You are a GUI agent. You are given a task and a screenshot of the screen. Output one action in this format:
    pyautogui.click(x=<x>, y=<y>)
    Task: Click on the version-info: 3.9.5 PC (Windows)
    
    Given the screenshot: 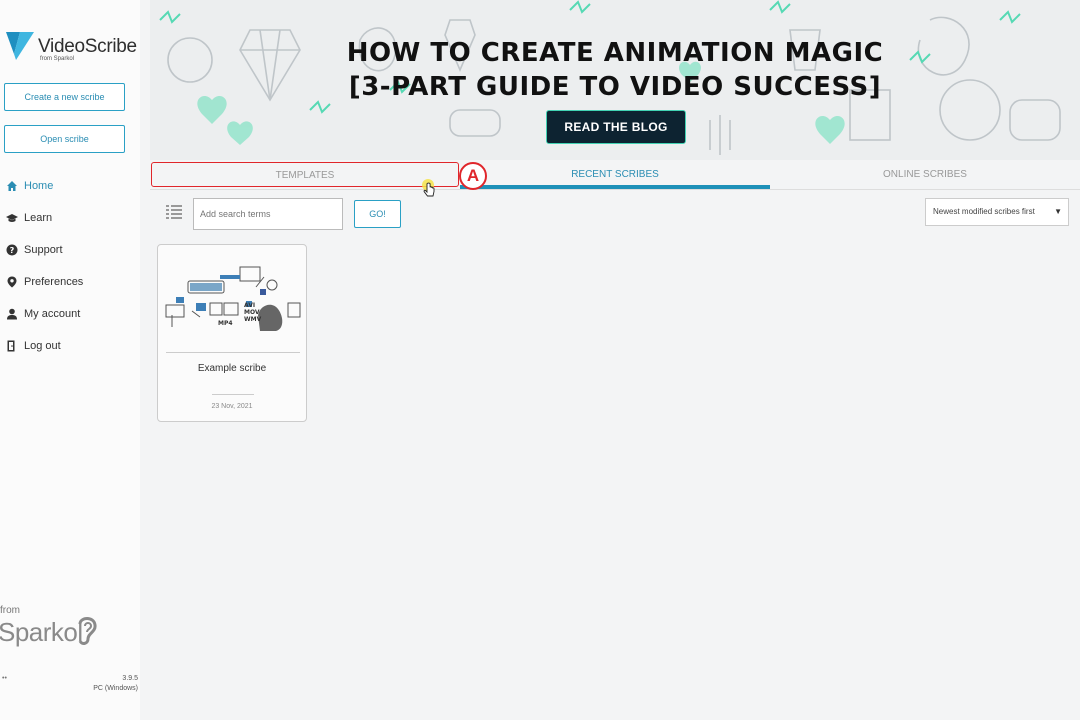 What is the action you would take?
    pyautogui.click(x=99, y=684)
    